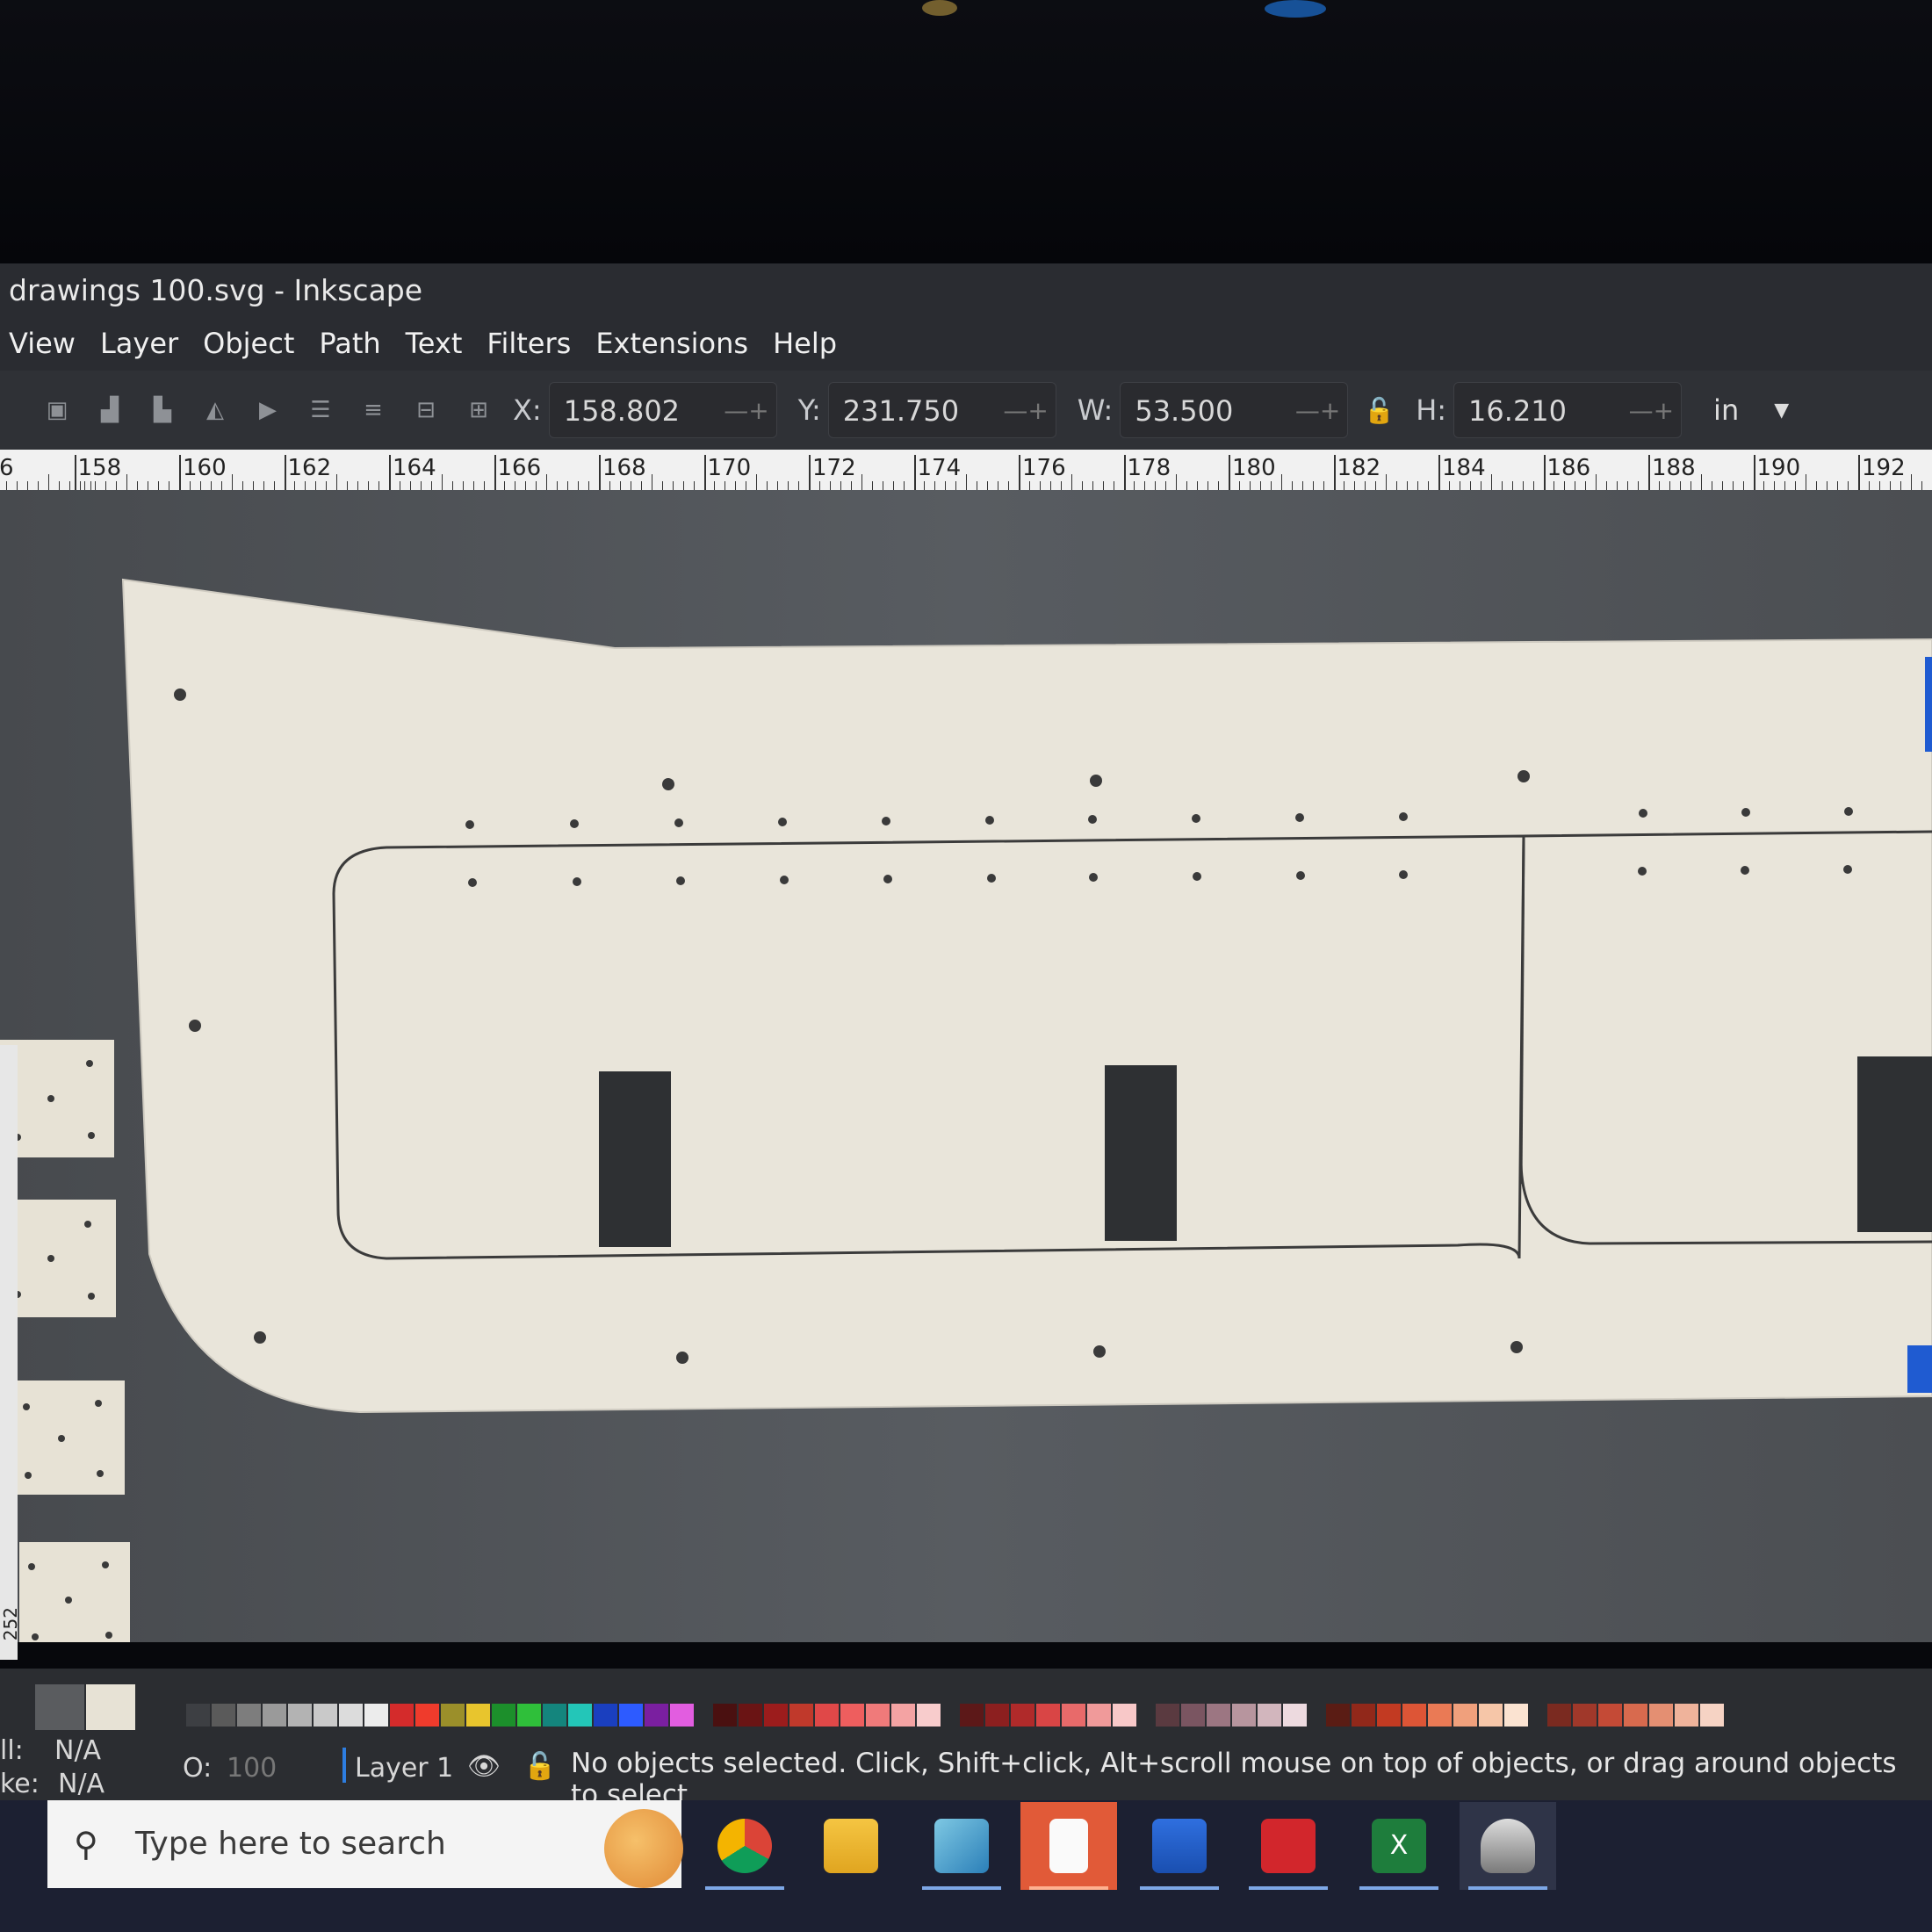 This screenshot has height=1932, width=1932. Describe the element at coordinates (805, 344) in the screenshot. I see `menu-help: Help` at that location.